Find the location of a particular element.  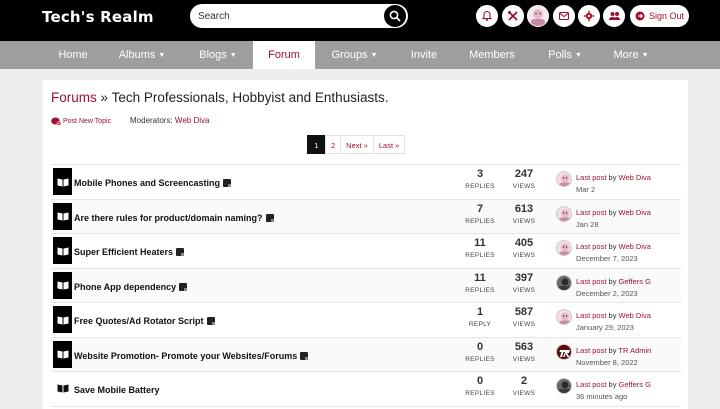

topic-title: Save Mobile Battery is located at coordinates (117, 390).